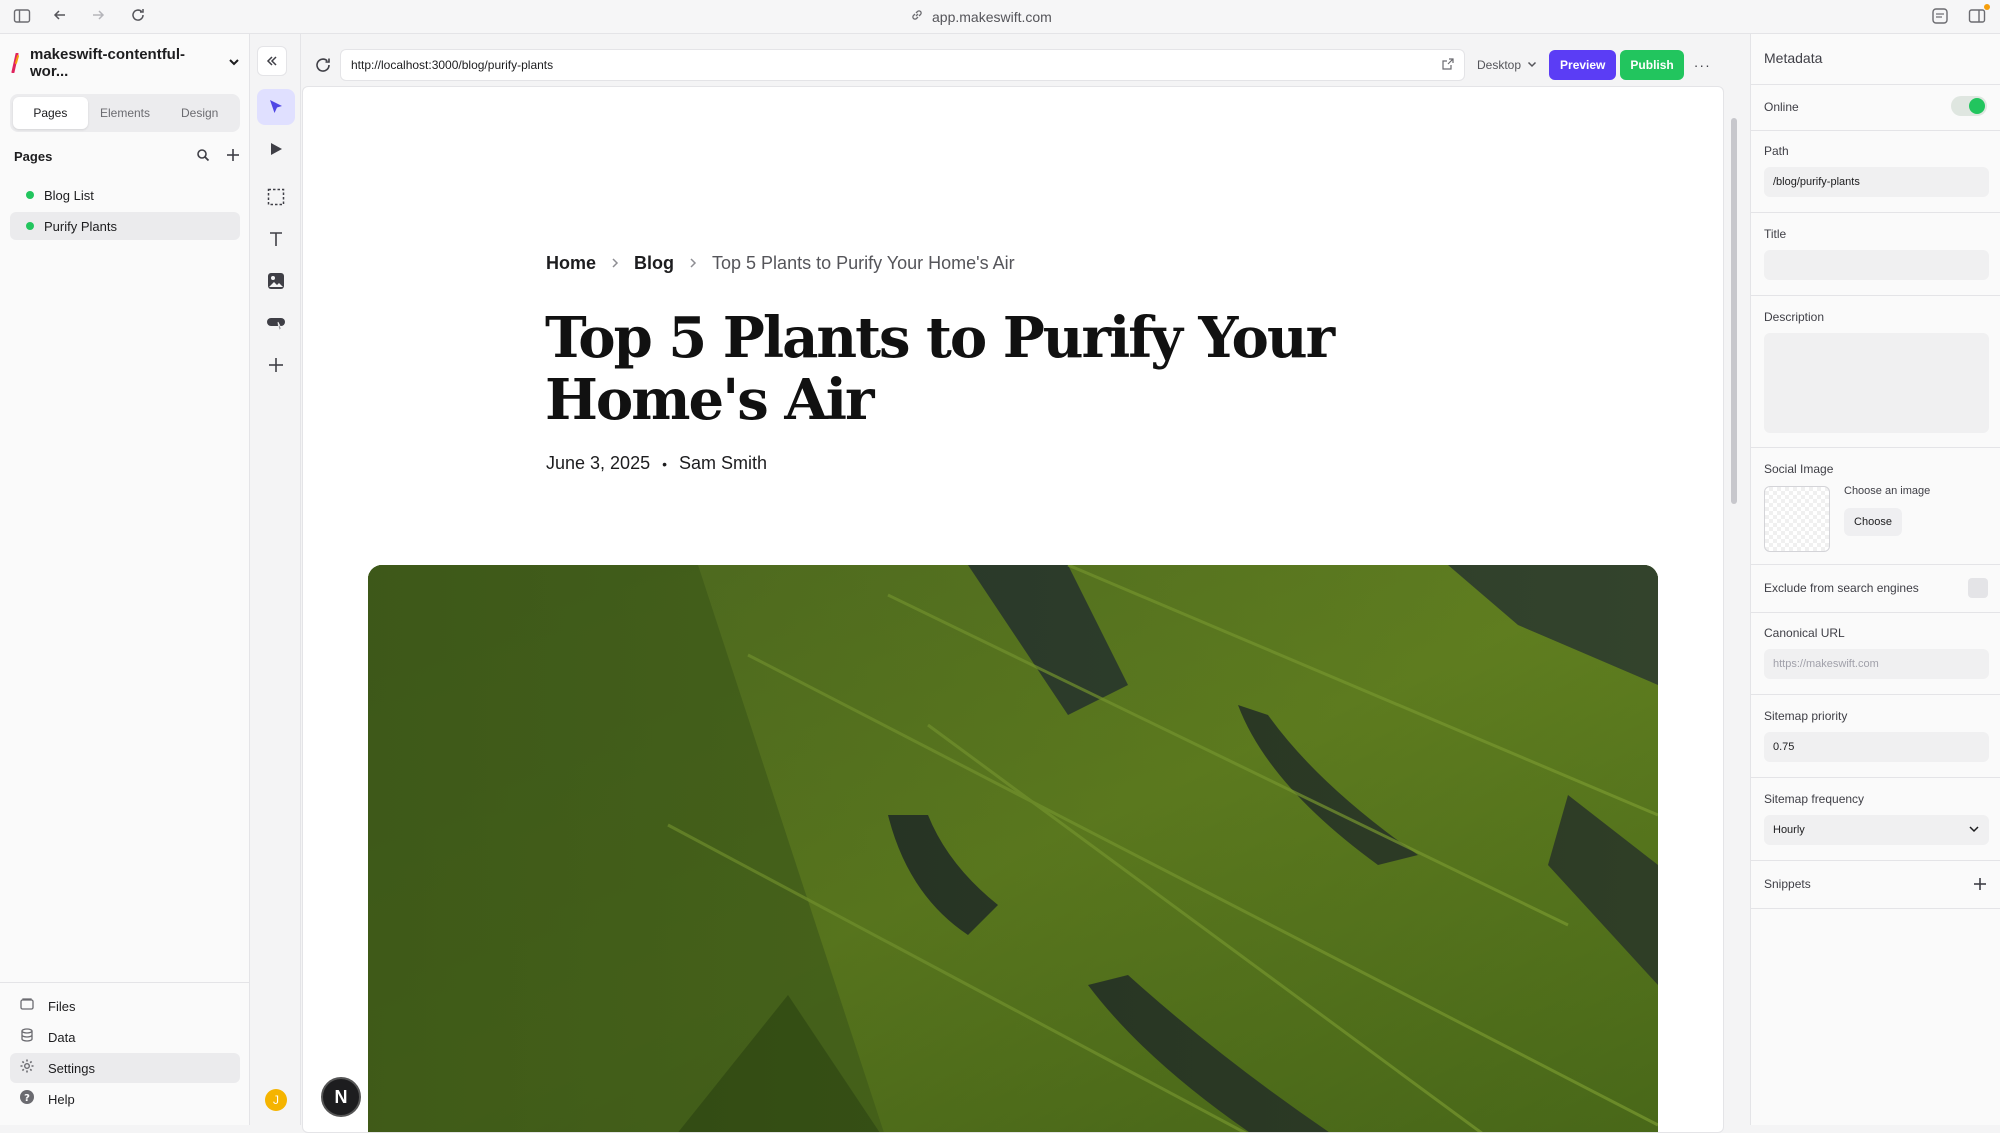 The image size is (2000, 1133). What do you see at coordinates (125, 1068) in the screenshot?
I see `nav-settings: Settings` at bounding box center [125, 1068].